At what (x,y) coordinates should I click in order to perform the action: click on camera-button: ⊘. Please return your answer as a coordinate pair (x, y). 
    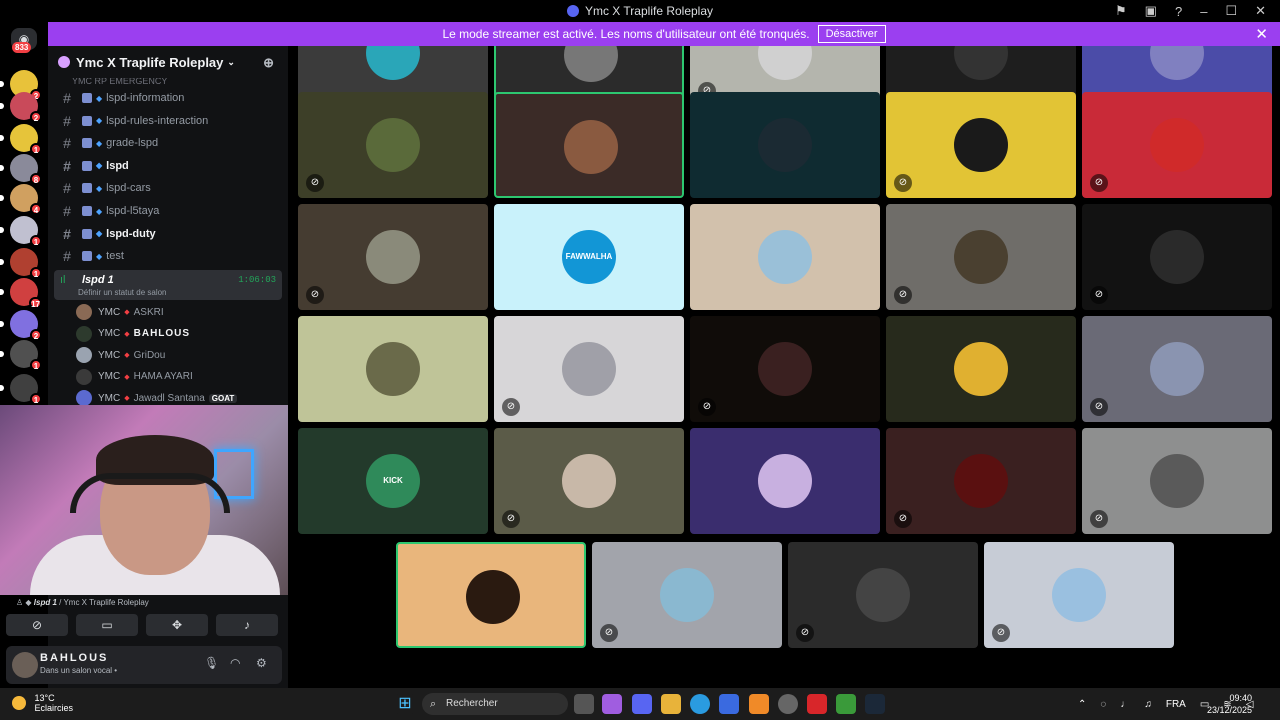
    Looking at the image, I should click on (37, 625).